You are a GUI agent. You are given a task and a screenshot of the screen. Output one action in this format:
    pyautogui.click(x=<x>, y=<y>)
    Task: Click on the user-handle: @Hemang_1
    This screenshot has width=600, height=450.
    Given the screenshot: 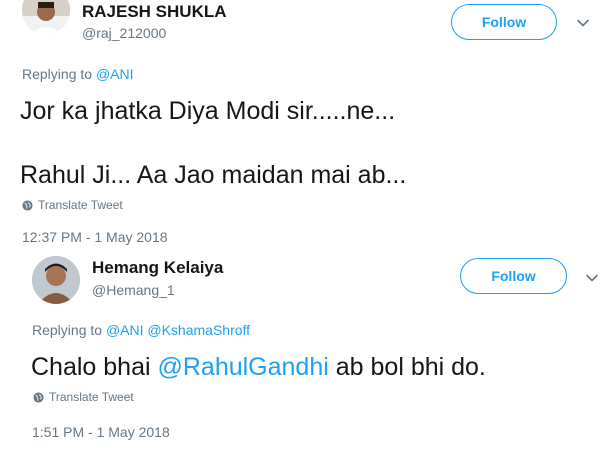 What is the action you would take?
    pyautogui.click(x=133, y=290)
    